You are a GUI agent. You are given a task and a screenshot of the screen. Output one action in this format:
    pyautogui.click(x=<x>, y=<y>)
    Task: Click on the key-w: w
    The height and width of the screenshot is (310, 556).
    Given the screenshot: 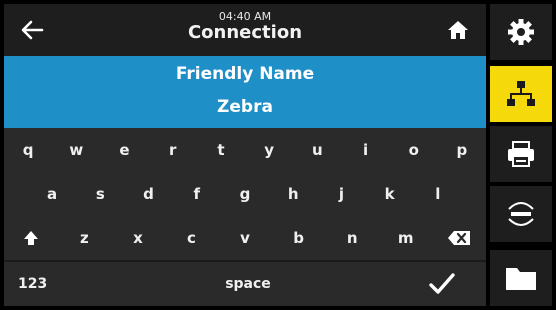 What is the action you would take?
    pyautogui.click(x=76, y=150)
    